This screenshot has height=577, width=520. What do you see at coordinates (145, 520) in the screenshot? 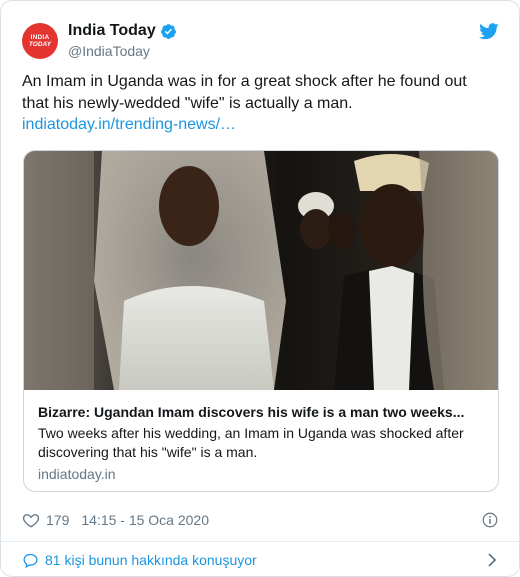
I see `timestamp: 14:15 - 15 Oca 2020` at bounding box center [145, 520].